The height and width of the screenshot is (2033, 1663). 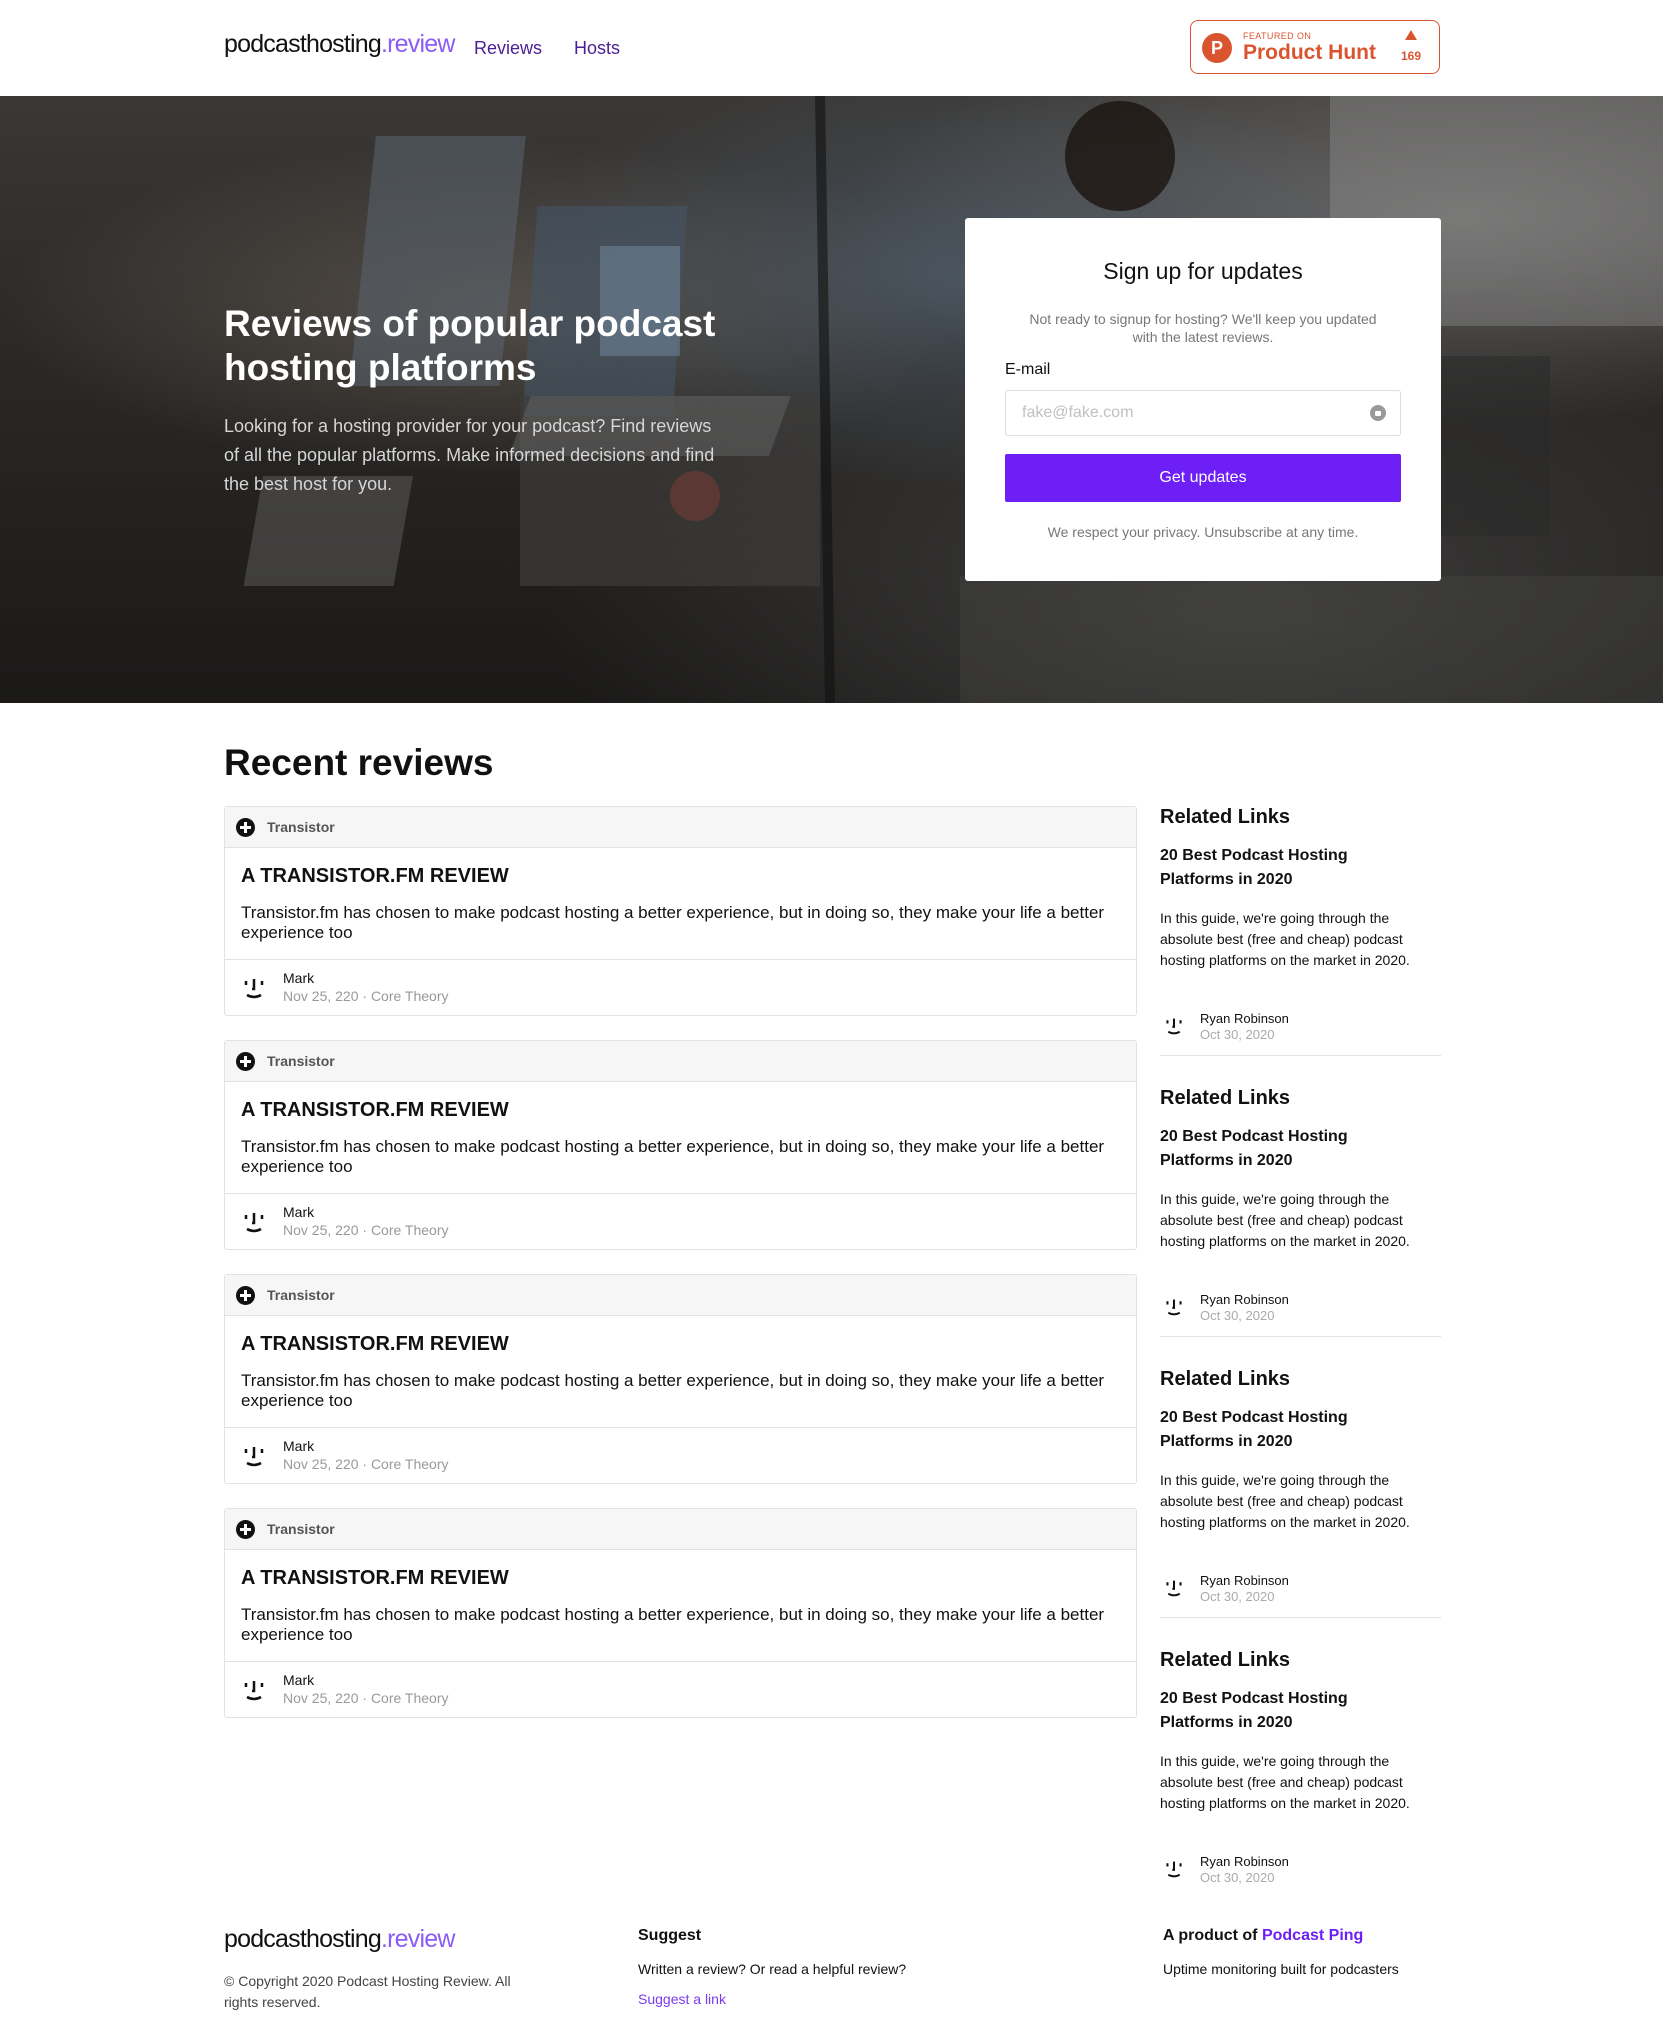 What do you see at coordinates (1309, 52) in the screenshot?
I see `product-hunt-title: Product Hunt` at bounding box center [1309, 52].